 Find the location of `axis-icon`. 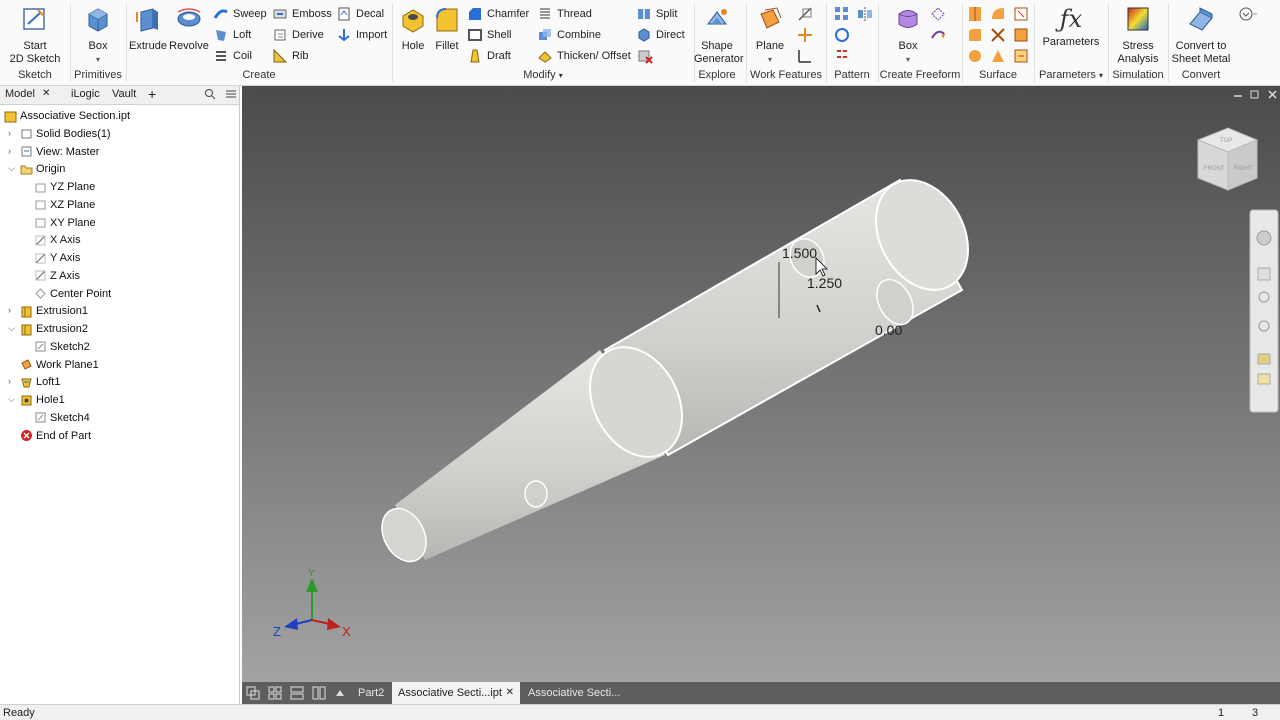

axis-icon is located at coordinates (805, 14).